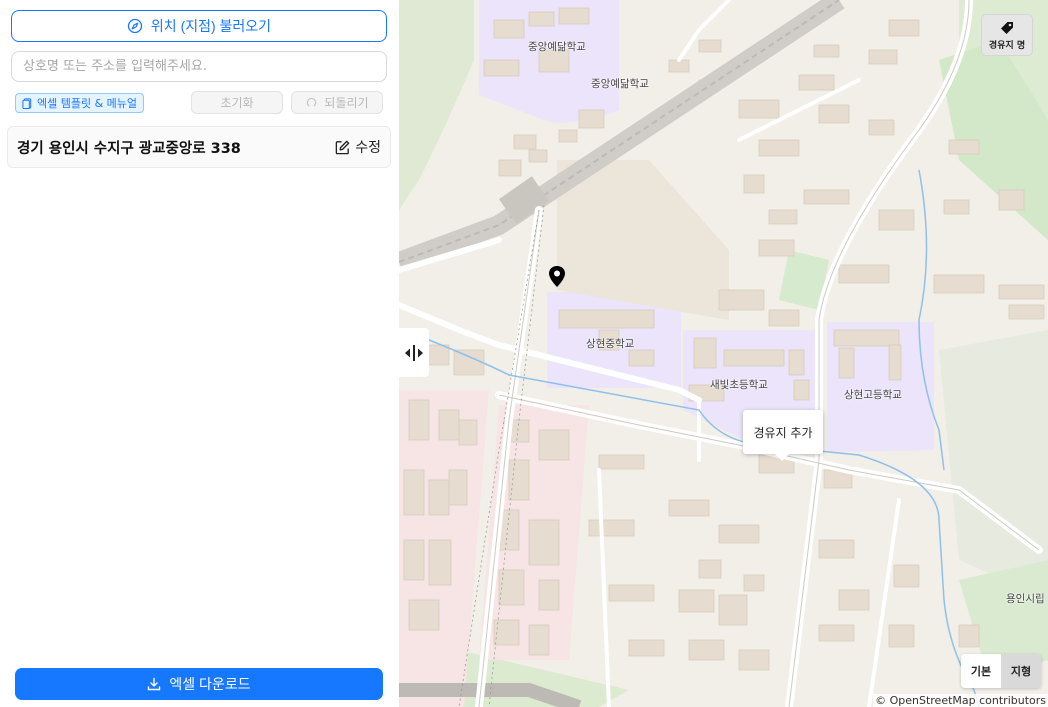 This screenshot has width=1048, height=707. What do you see at coordinates (342, 147) in the screenshot?
I see `edit-icon` at bounding box center [342, 147].